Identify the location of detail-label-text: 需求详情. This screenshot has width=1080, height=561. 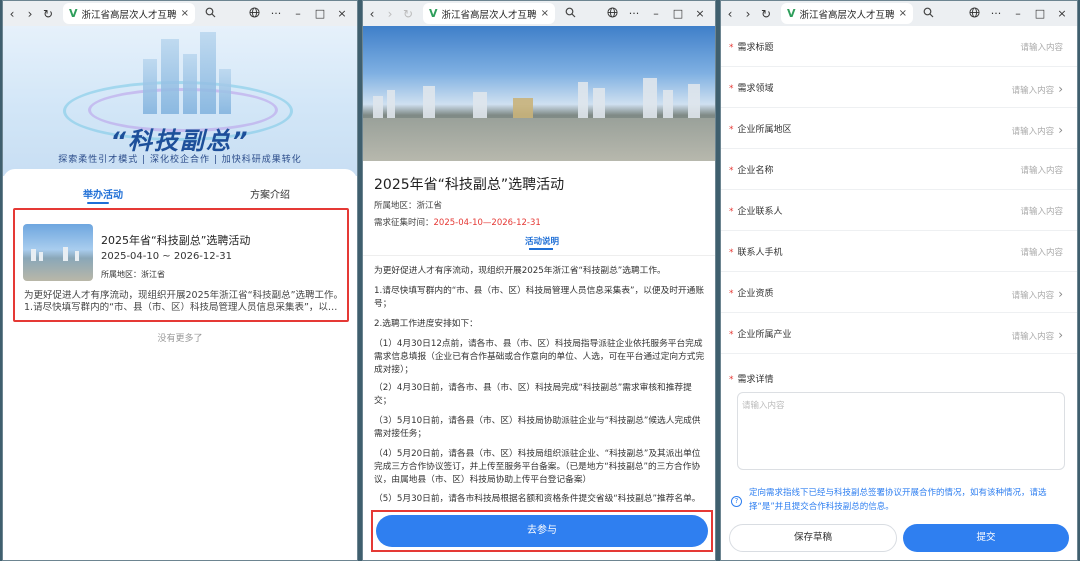
(755, 380).